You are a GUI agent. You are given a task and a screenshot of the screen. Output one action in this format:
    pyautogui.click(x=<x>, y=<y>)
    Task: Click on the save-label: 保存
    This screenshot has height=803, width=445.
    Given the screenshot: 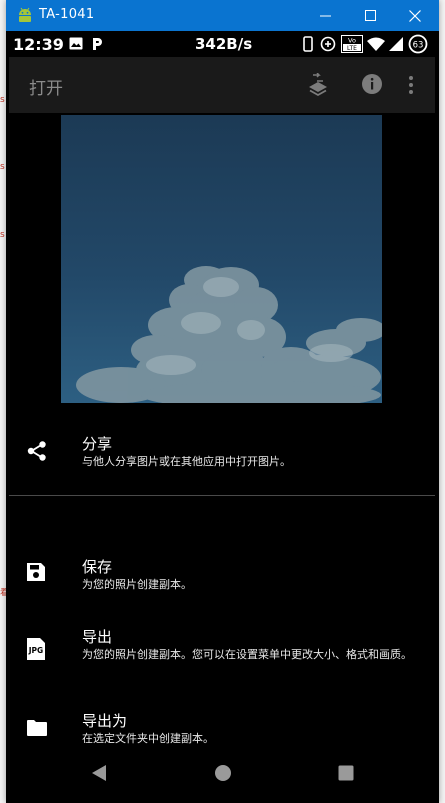 What is the action you would take?
    pyautogui.click(x=97, y=567)
    